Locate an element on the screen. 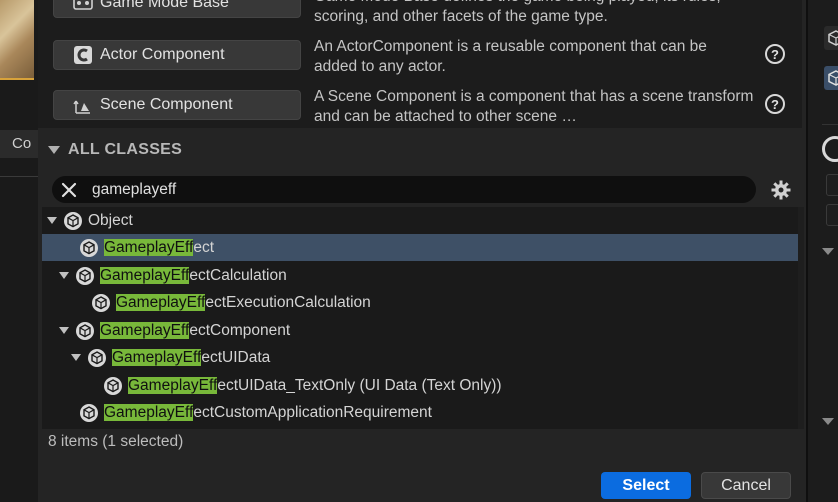 The image size is (838, 502). background-left-panel: Co is located at coordinates (19, 251).